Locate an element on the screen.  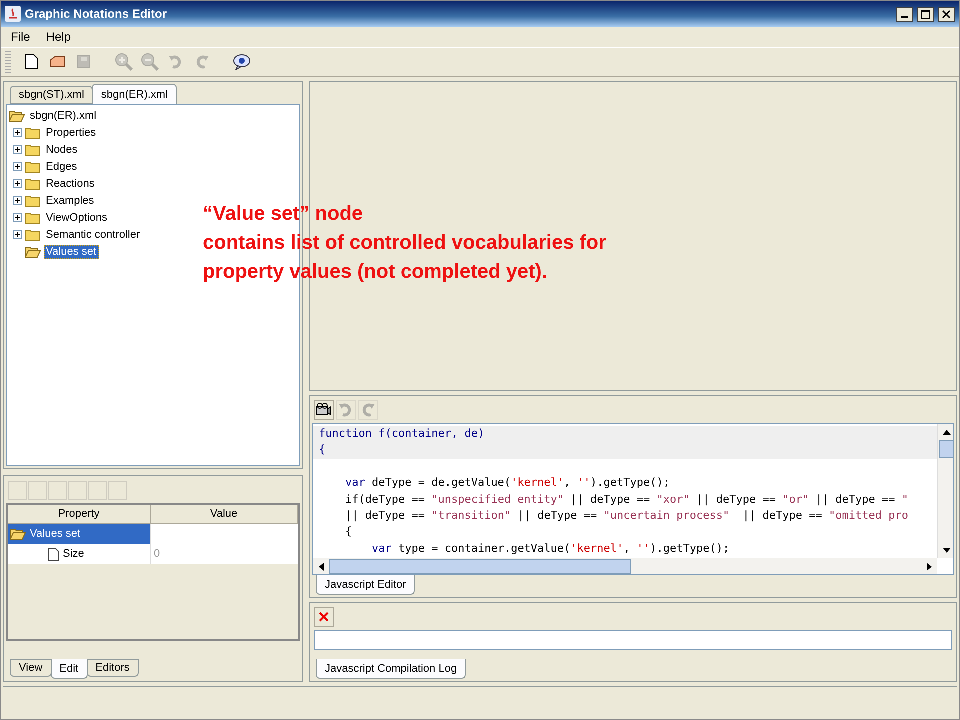
column-header: Property is located at coordinates (79, 514).